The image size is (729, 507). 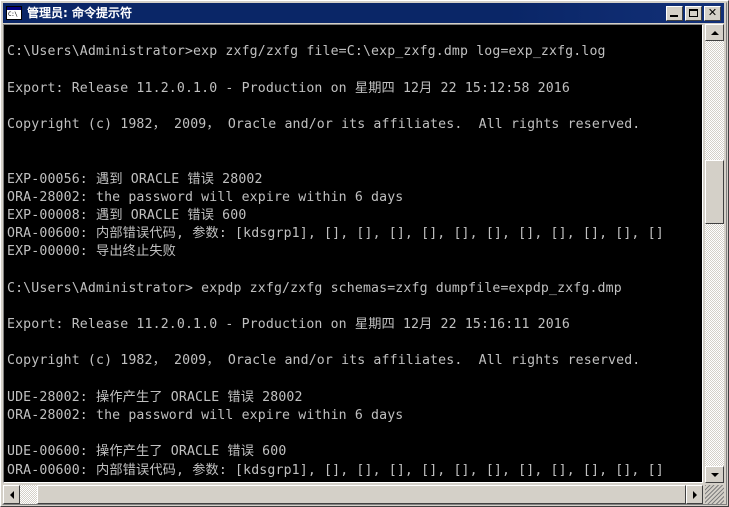 I want to click on maximize-button, so click(x=693, y=13).